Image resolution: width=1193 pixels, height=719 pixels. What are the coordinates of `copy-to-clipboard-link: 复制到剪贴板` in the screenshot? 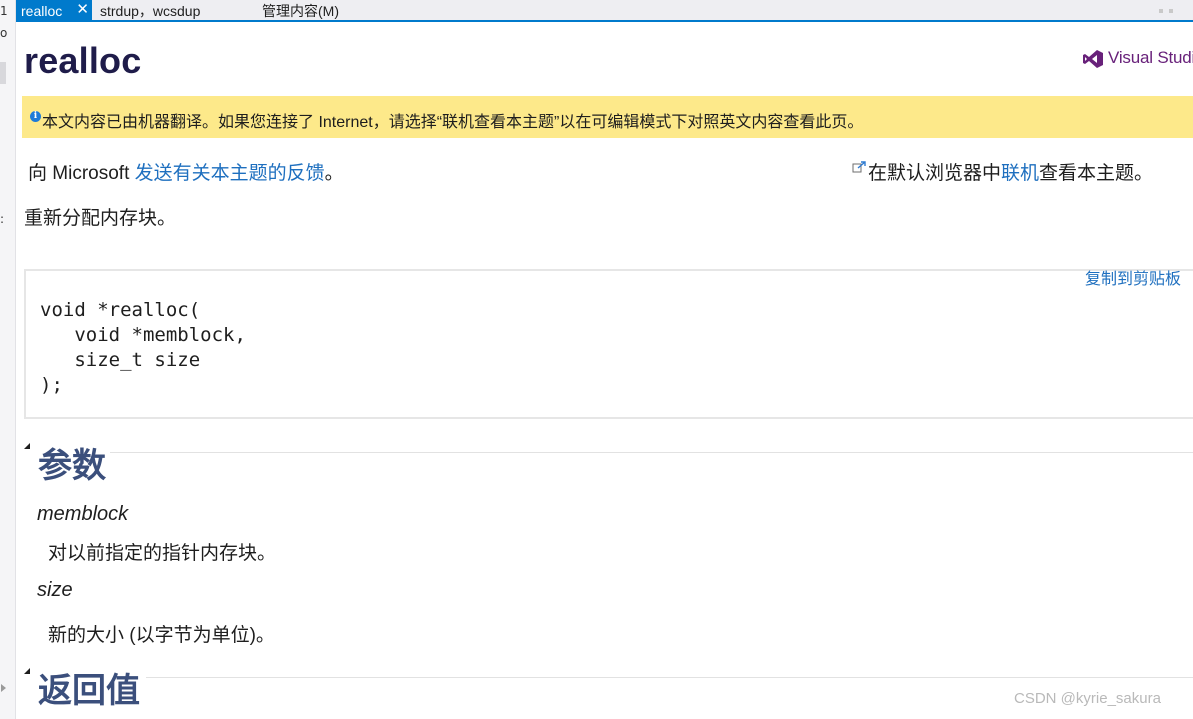 It's located at (1133, 277).